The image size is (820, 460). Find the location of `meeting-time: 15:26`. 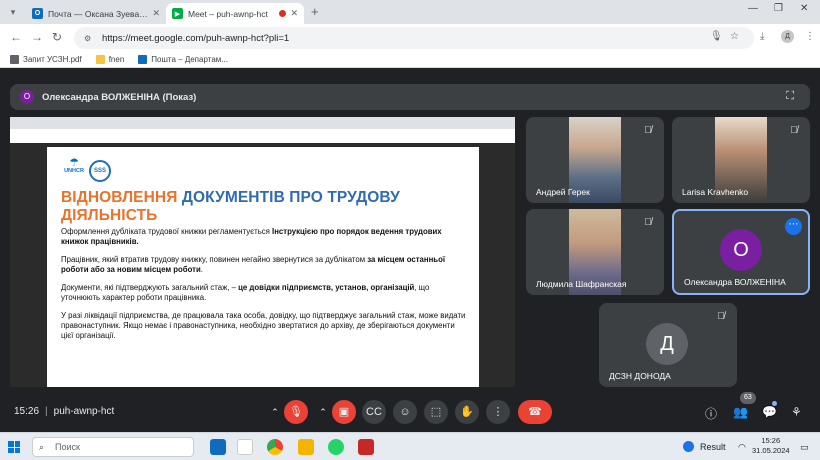

meeting-time: 15:26 is located at coordinates (27, 411).